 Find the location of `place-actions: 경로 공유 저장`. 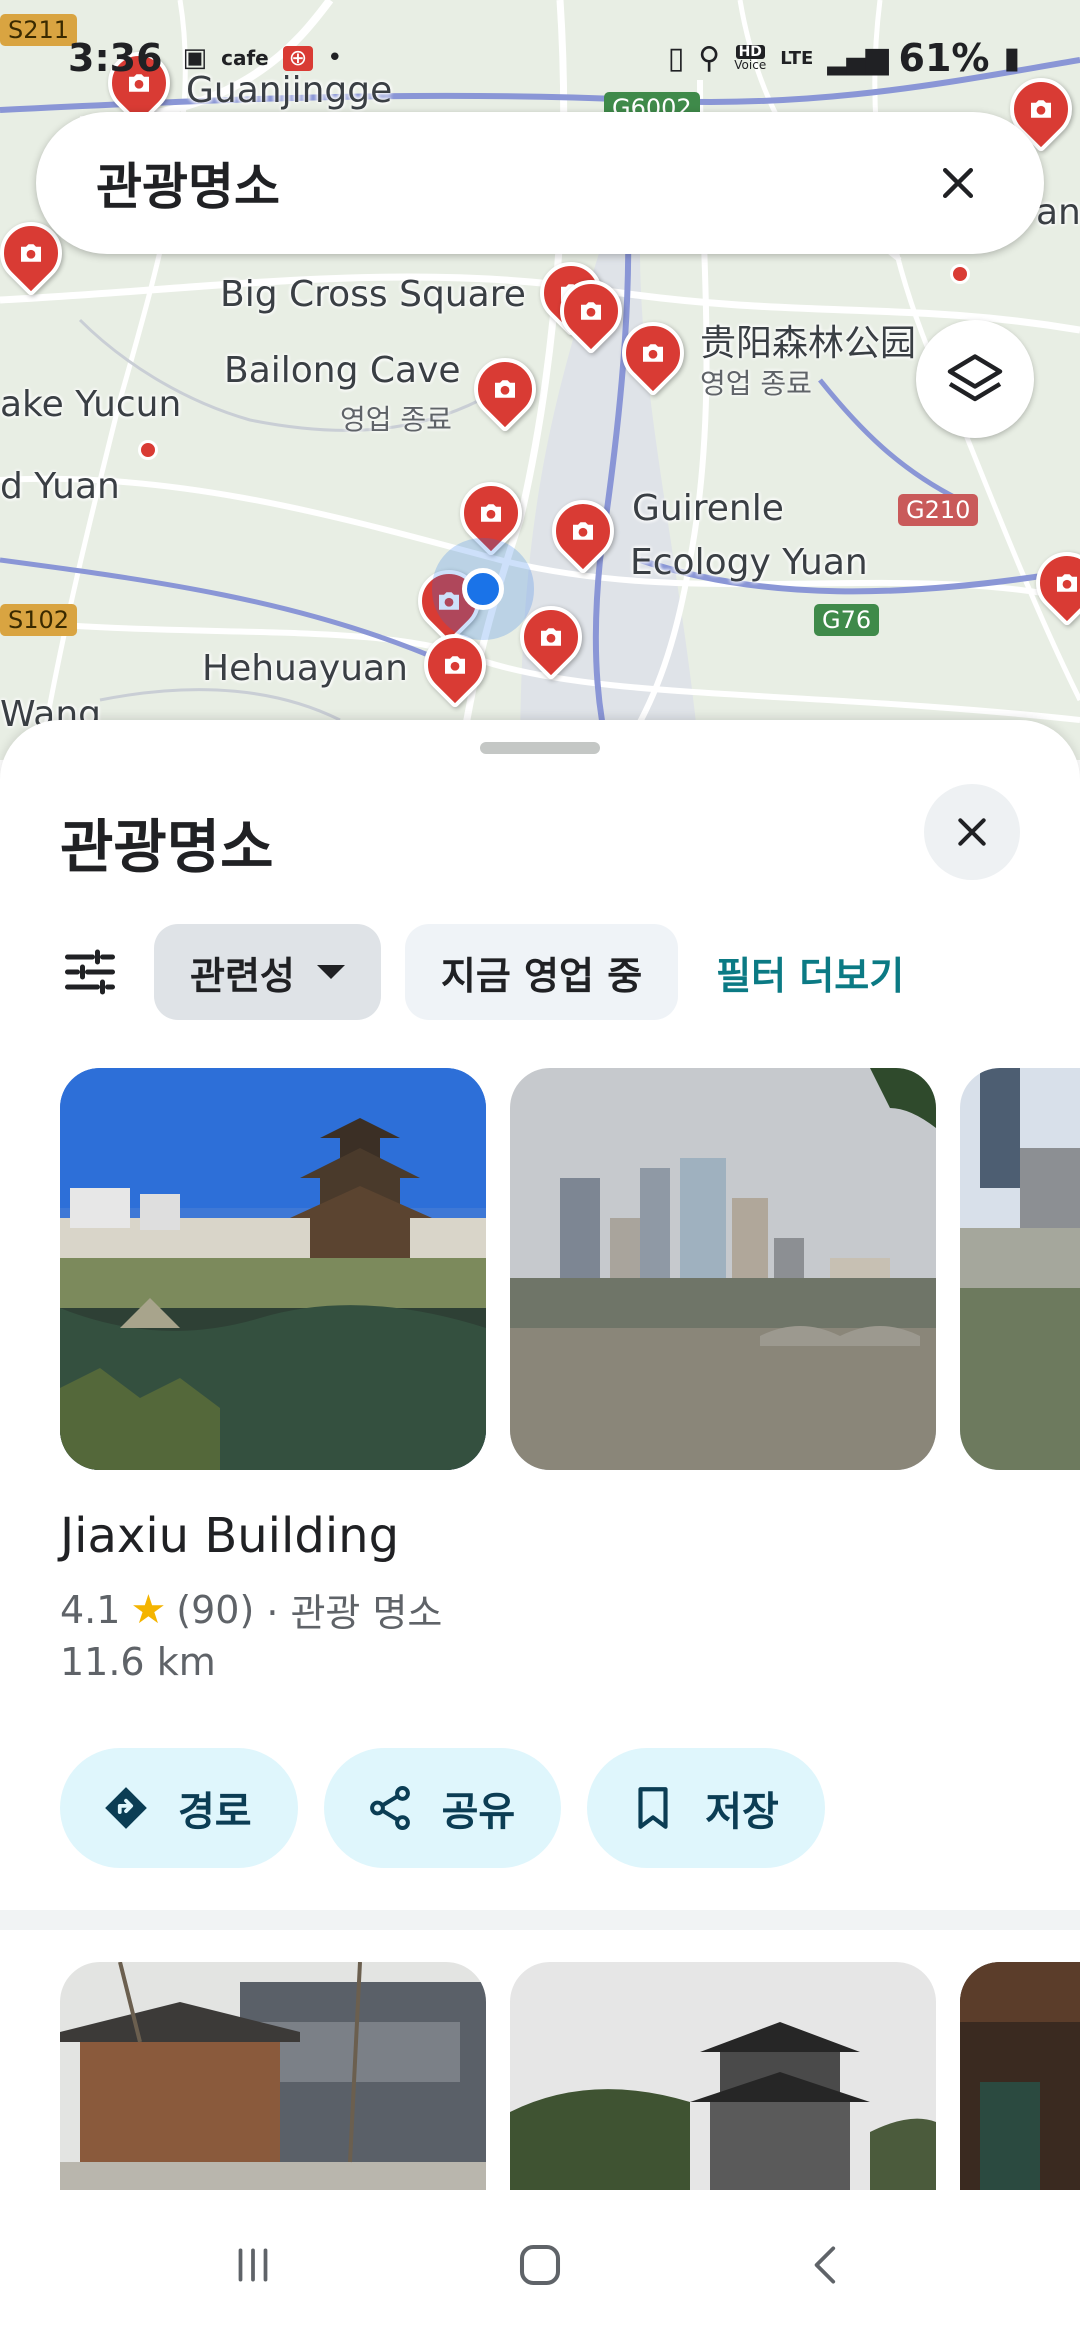

place-actions: 경로 공유 저장 is located at coordinates (442, 1808).